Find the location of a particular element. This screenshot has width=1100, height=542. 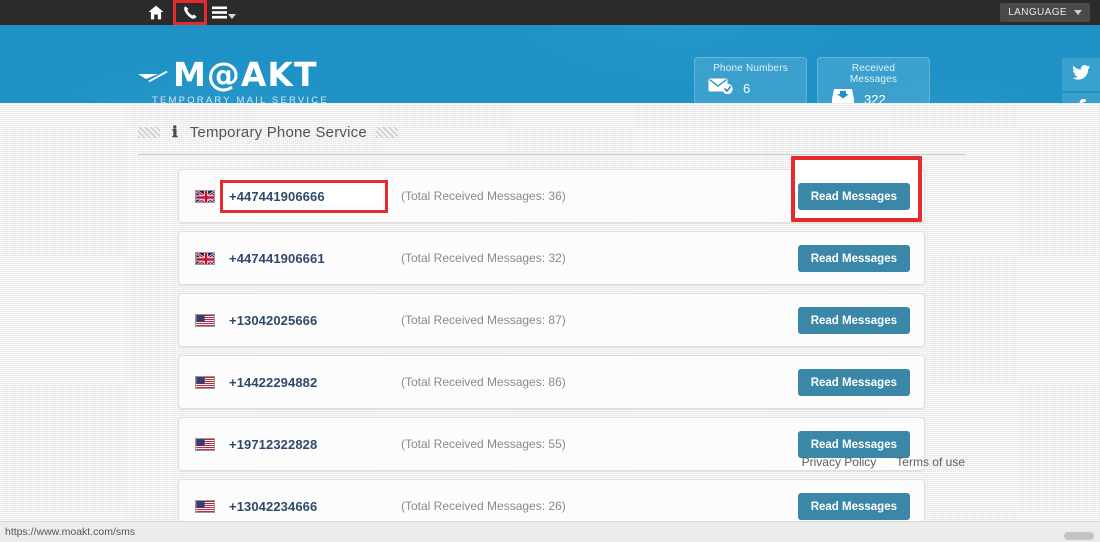

message-count: (Total Received Messages: 36) is located at coordinates (483, 196).